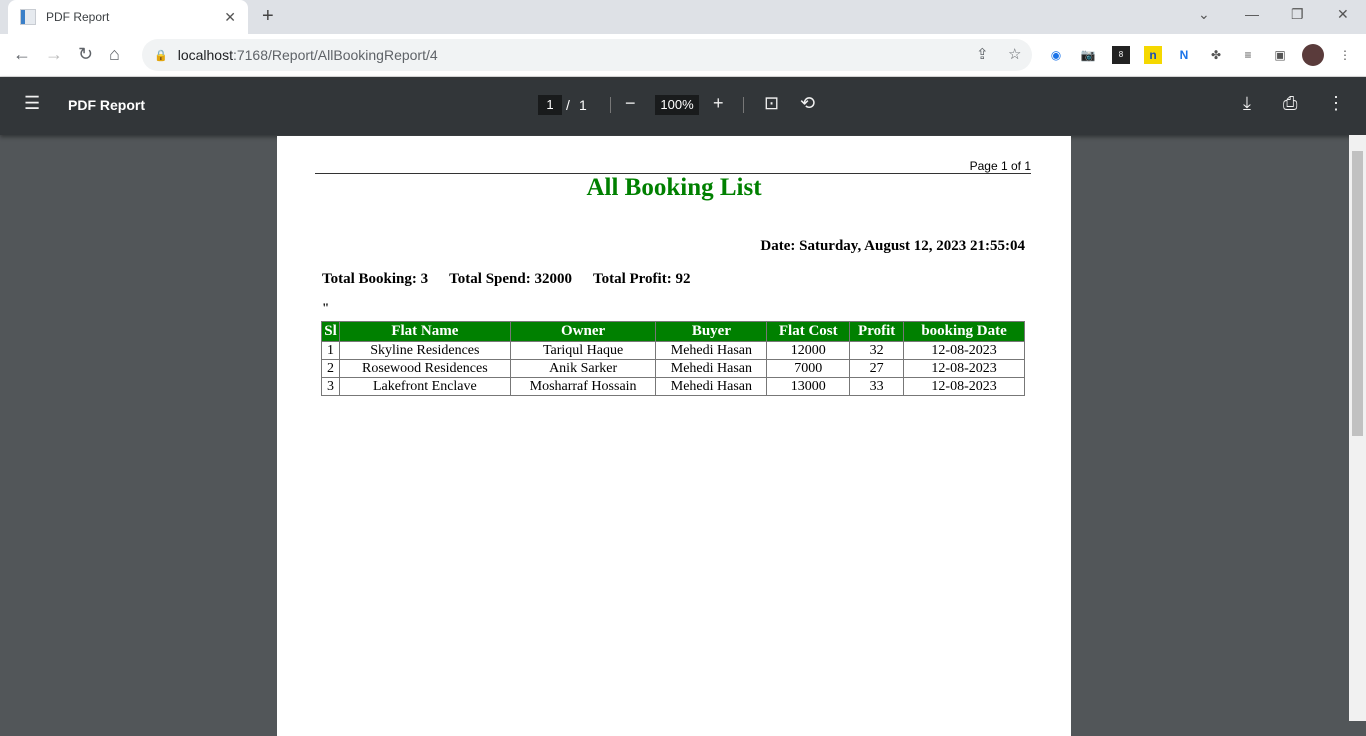 Image resolution: width=1366 pixels, height=736 pixels. Describe the element at coordinates (1280, 55) in the screenshot. I see `side-panel-icon: ▣` at that location.